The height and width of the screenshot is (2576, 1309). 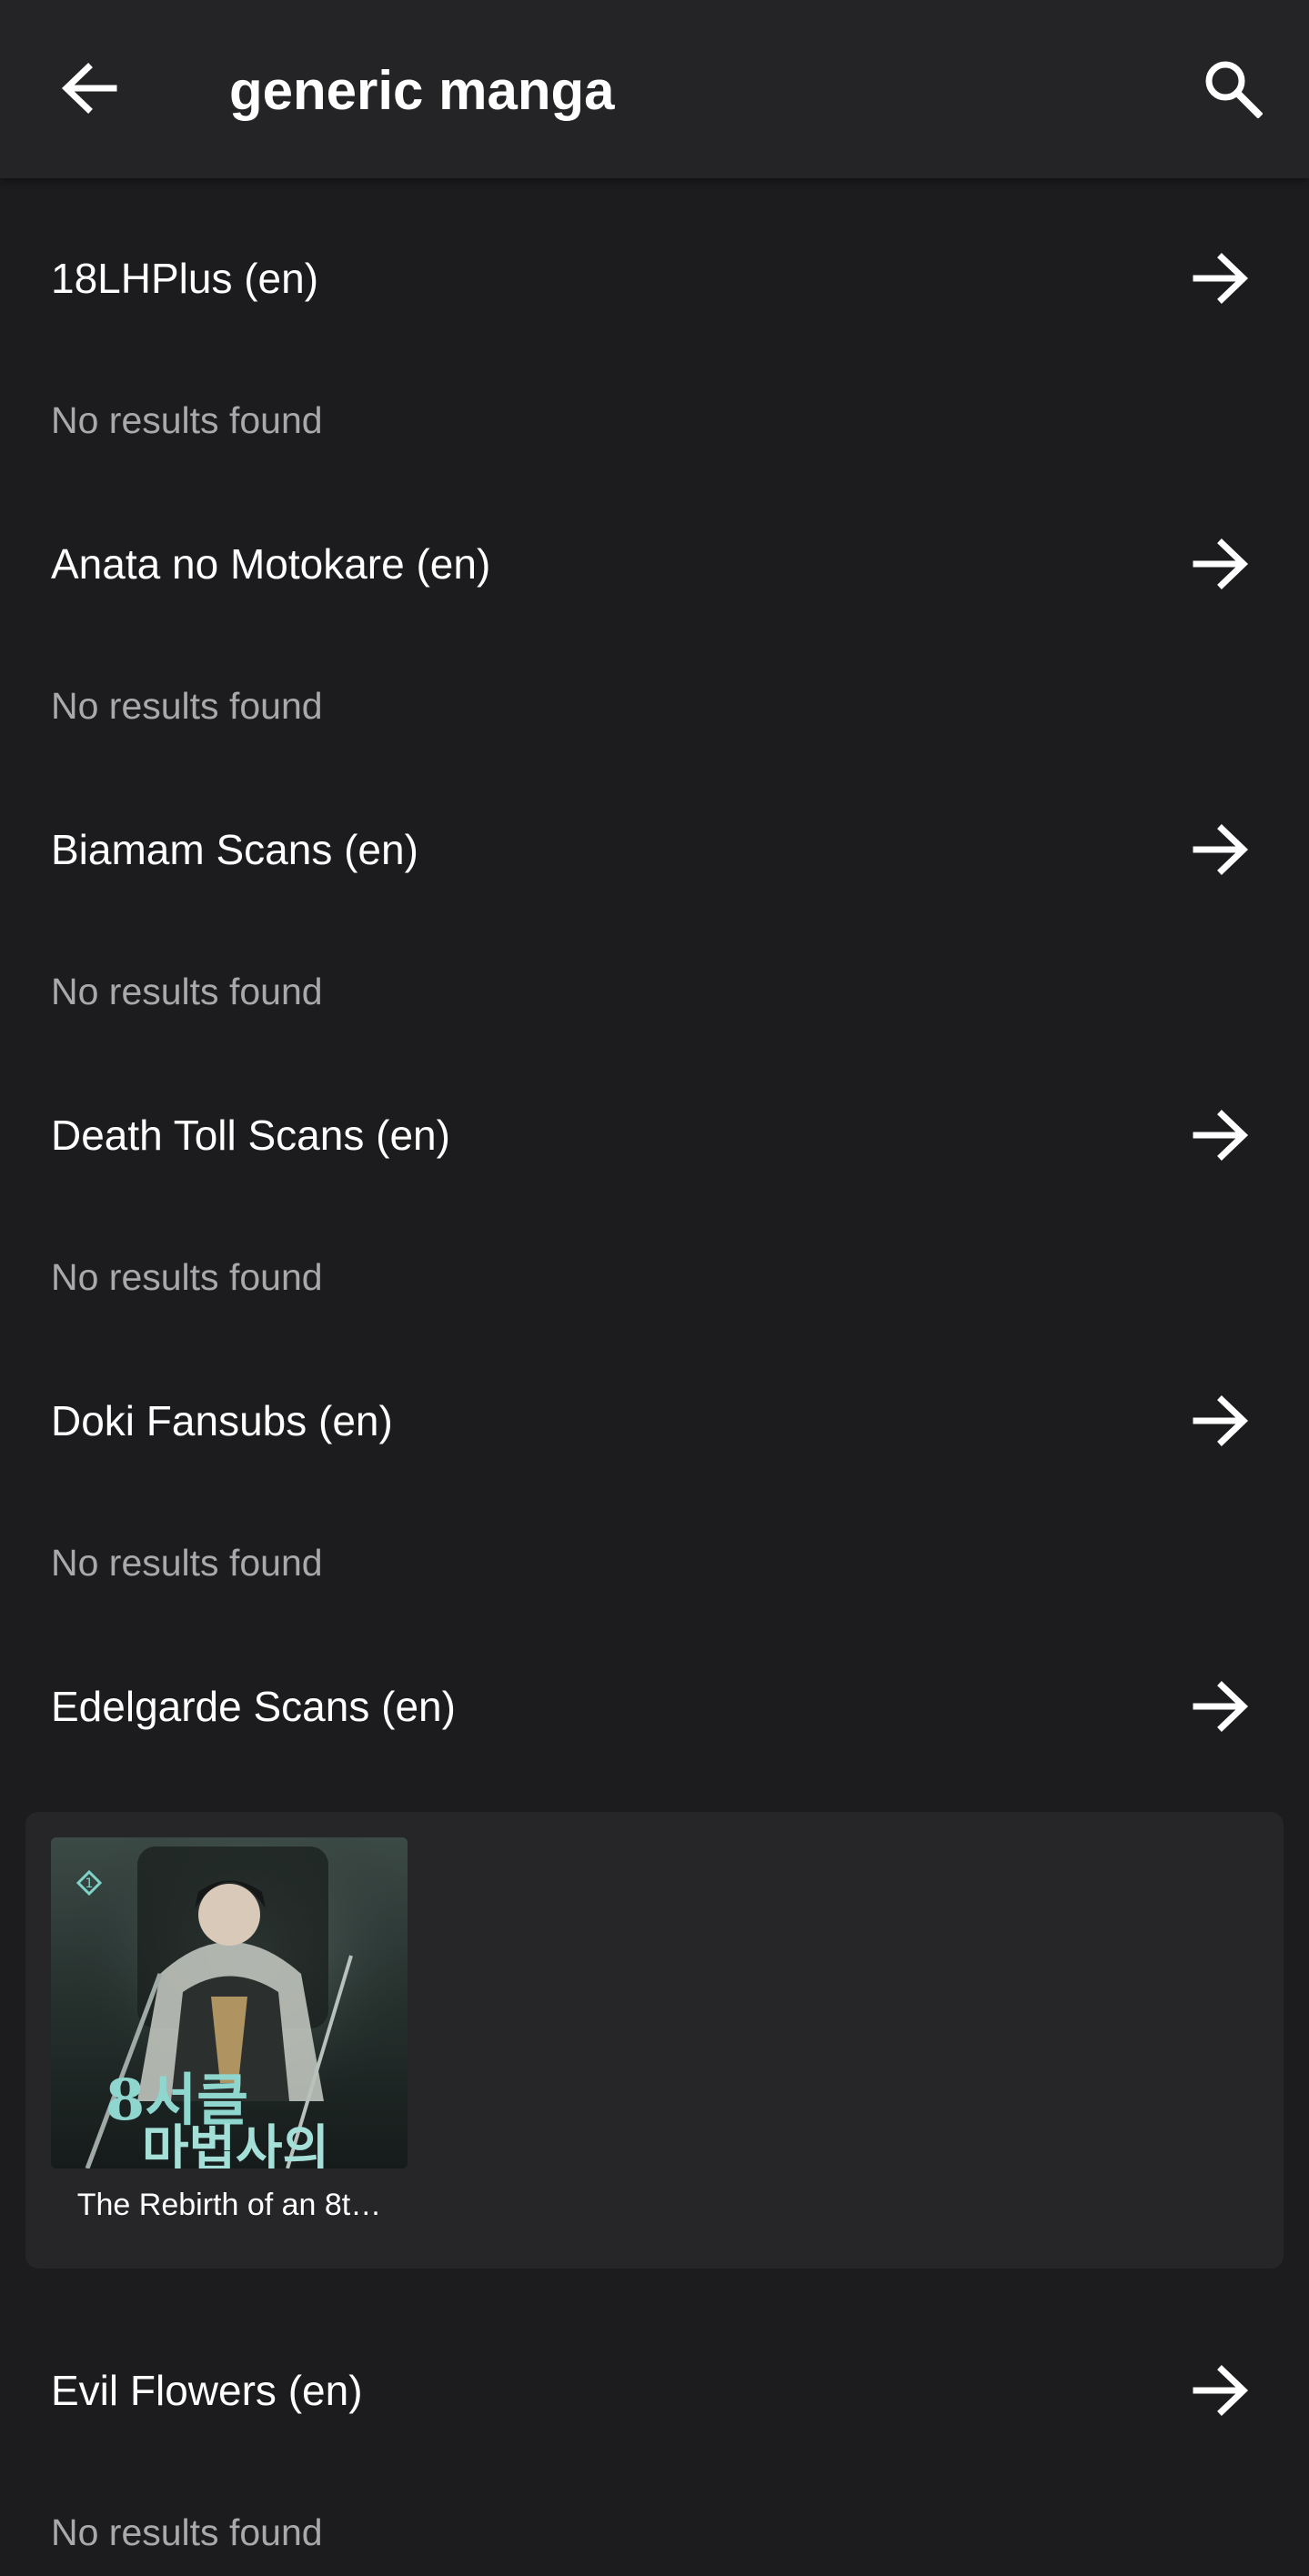 I want to click on source-header: Doki Fansubs (en), so click(x=654, y=1423).